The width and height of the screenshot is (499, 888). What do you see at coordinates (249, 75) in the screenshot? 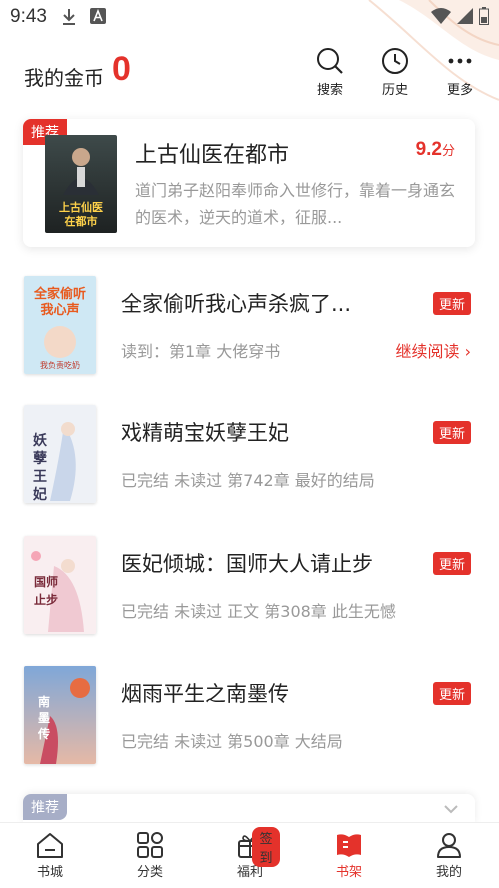
I see `shelf-header: 我的金币 0 搜索 历史 更多` at bounding box center [249, 75].